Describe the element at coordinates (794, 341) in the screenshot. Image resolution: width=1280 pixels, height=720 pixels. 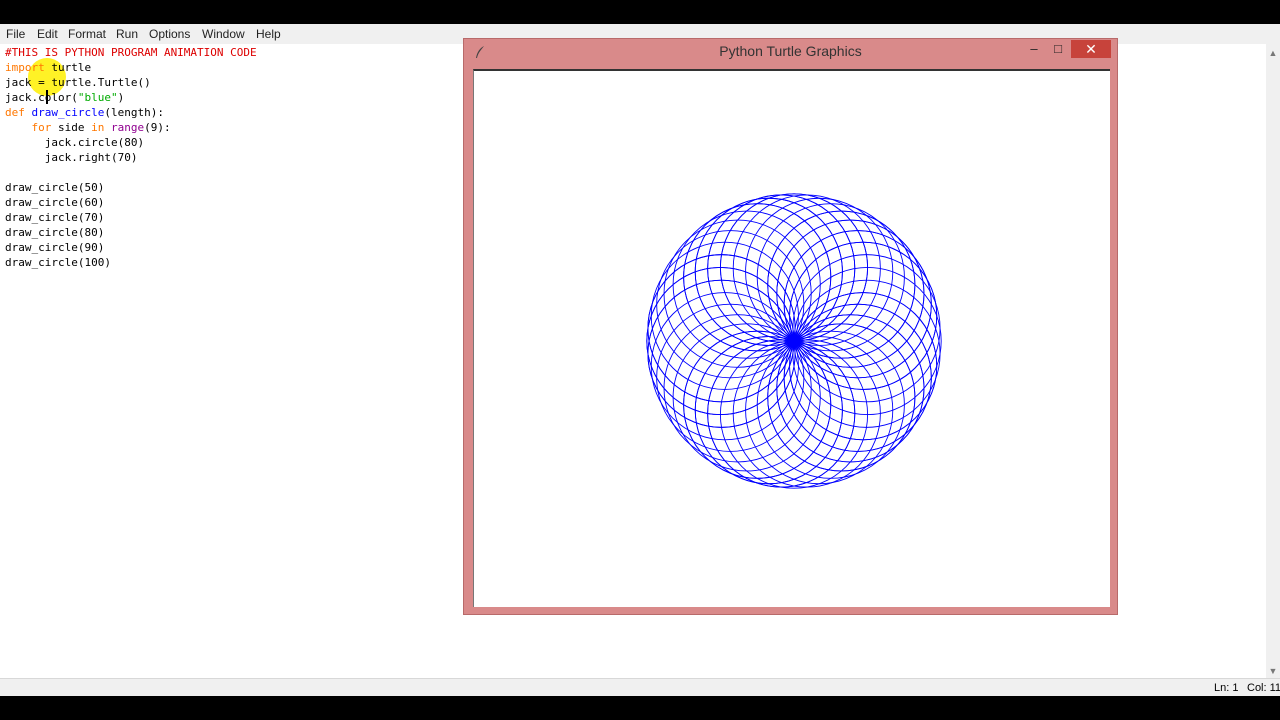
I see `turtle-drawing` at that location.